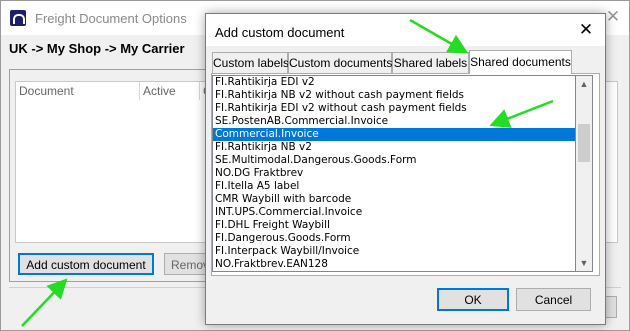 The height and width of the screenshot is (331, 630). I want to click on dialog-titlebar: Add custom document ✕, so click(405, 30).